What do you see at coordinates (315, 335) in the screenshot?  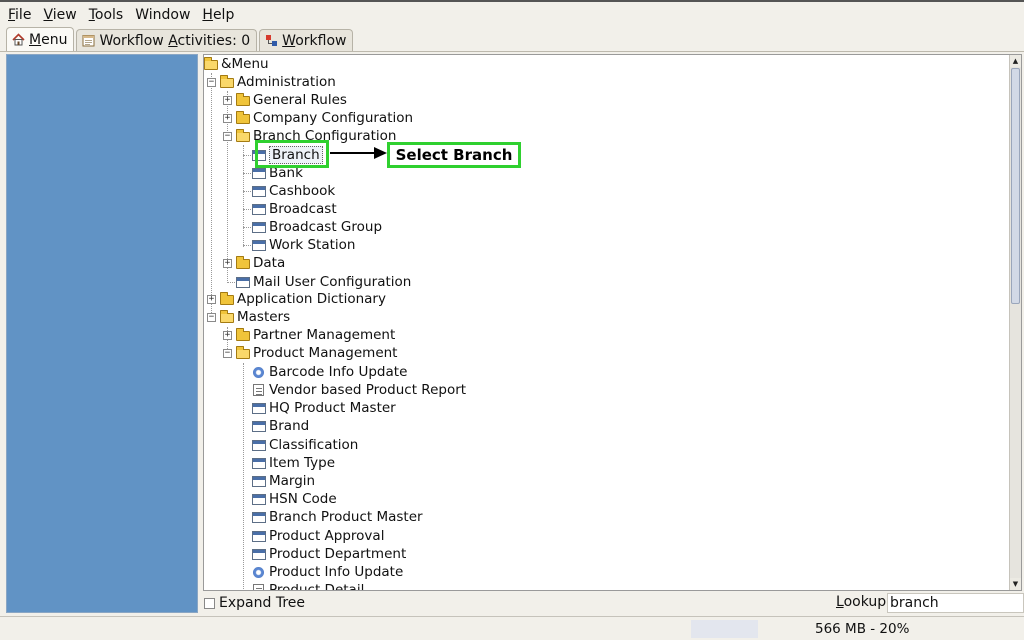 I see `tree-node-partner-management: Partner Management` at bounding box center [315, 335].